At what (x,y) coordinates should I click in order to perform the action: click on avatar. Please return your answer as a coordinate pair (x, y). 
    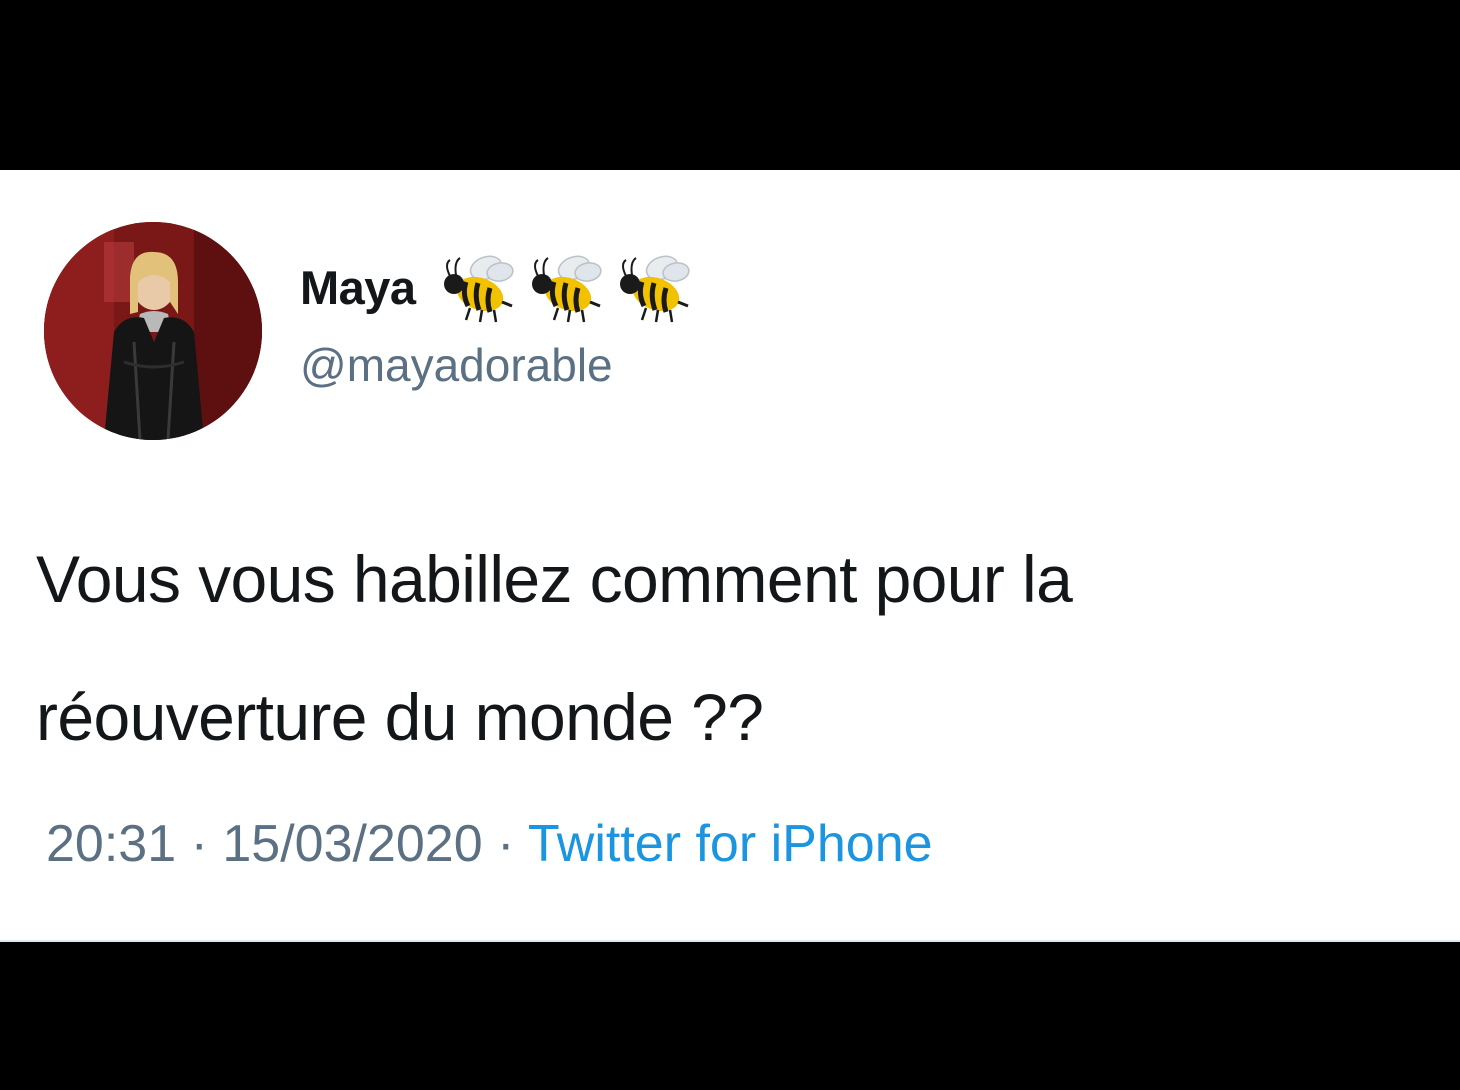
    Looking at the image, I should click on (153, 331).